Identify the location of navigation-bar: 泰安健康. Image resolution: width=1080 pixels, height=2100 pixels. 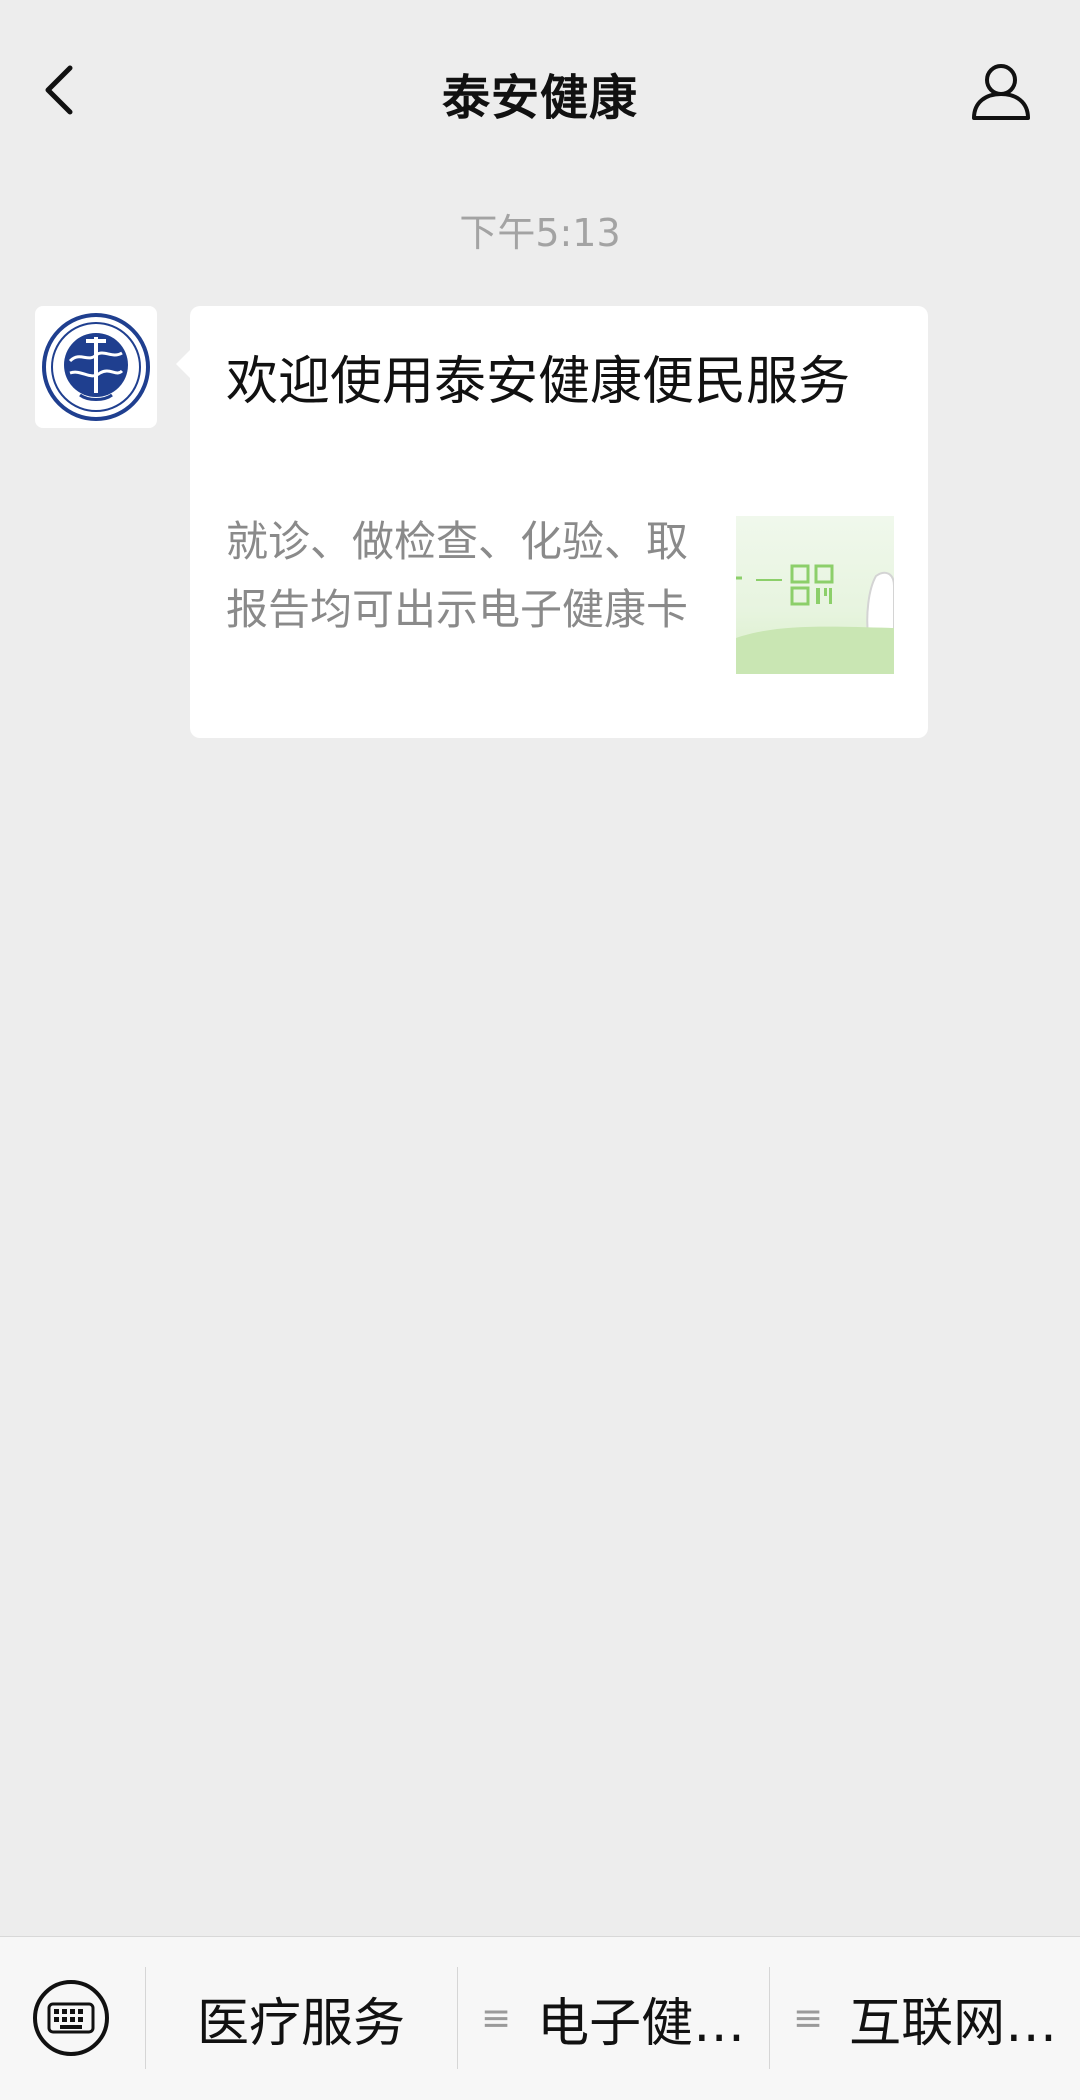
(540, 90).